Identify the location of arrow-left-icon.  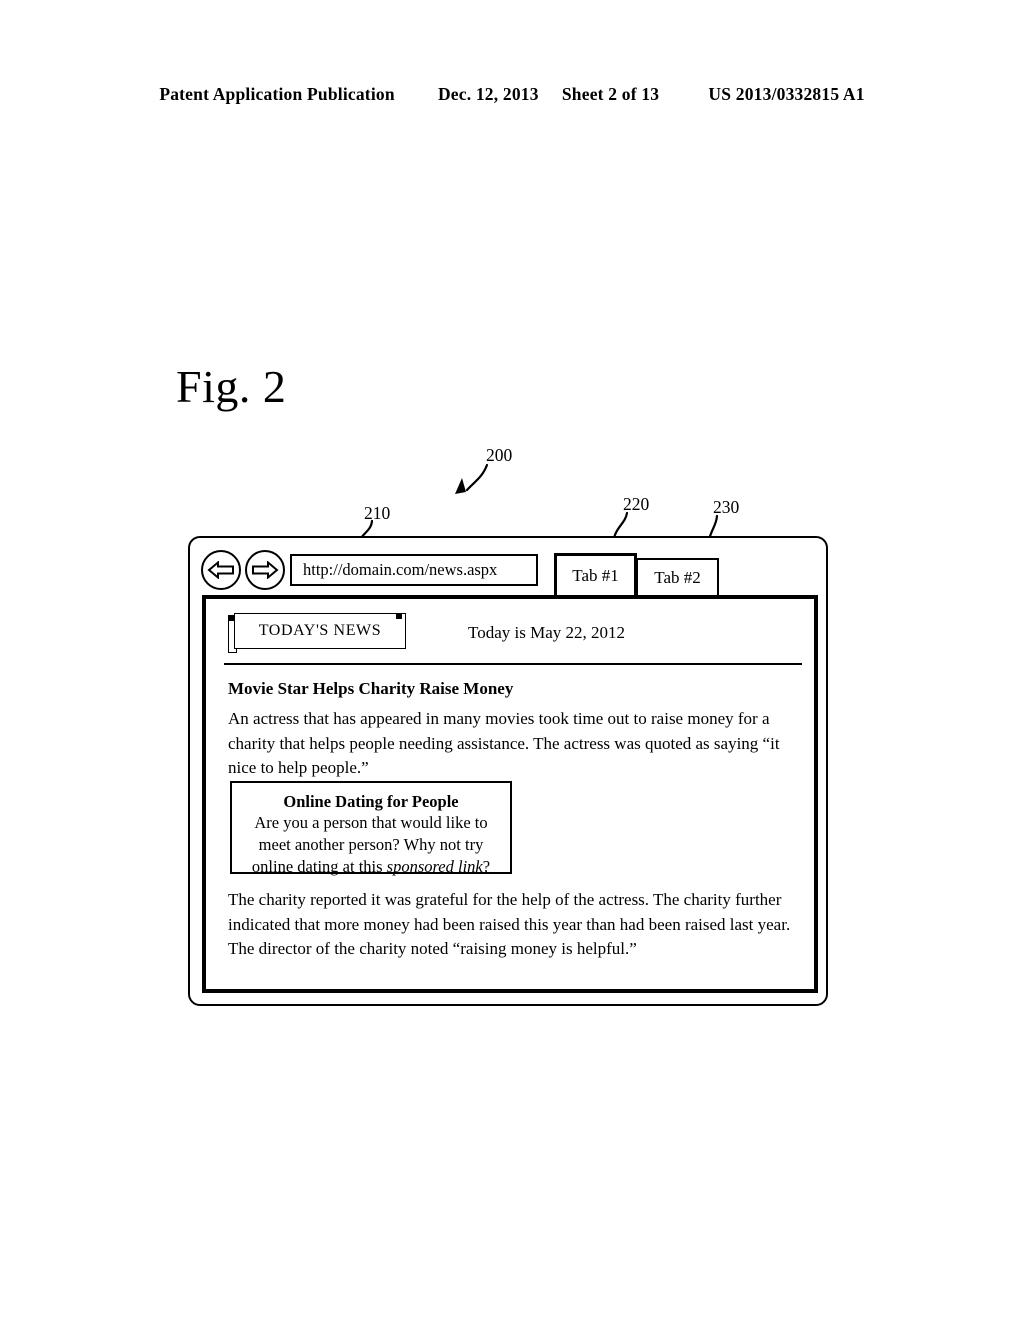
(221, 570).